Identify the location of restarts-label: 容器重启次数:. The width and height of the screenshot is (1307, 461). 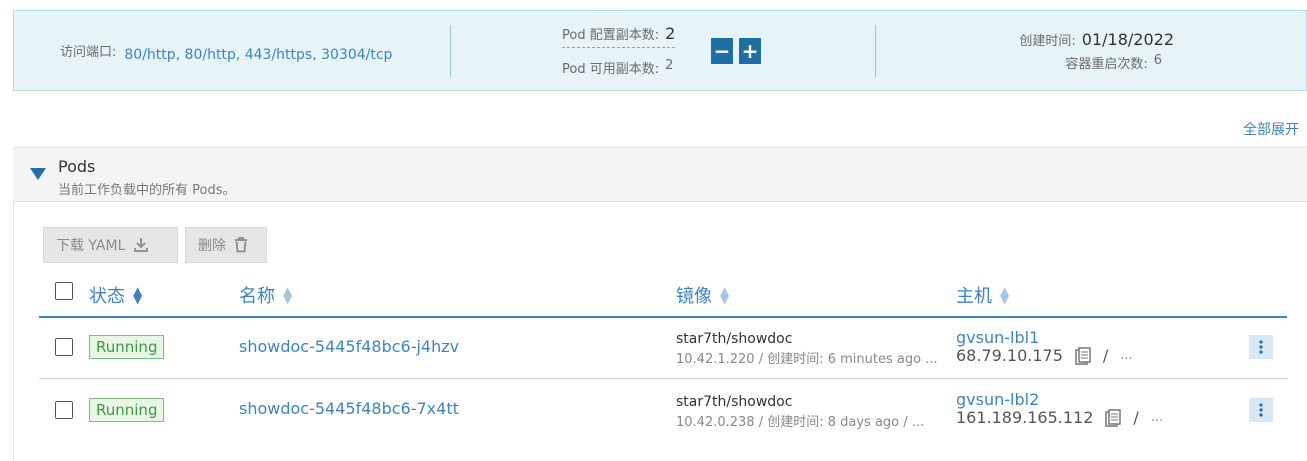
(1106, 64).